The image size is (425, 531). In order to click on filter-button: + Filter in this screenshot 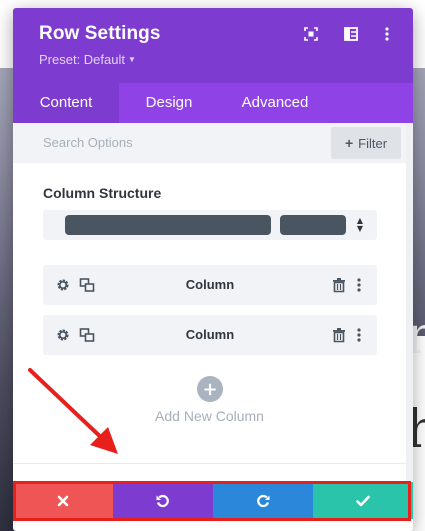, I will do `click(366, 143)`.